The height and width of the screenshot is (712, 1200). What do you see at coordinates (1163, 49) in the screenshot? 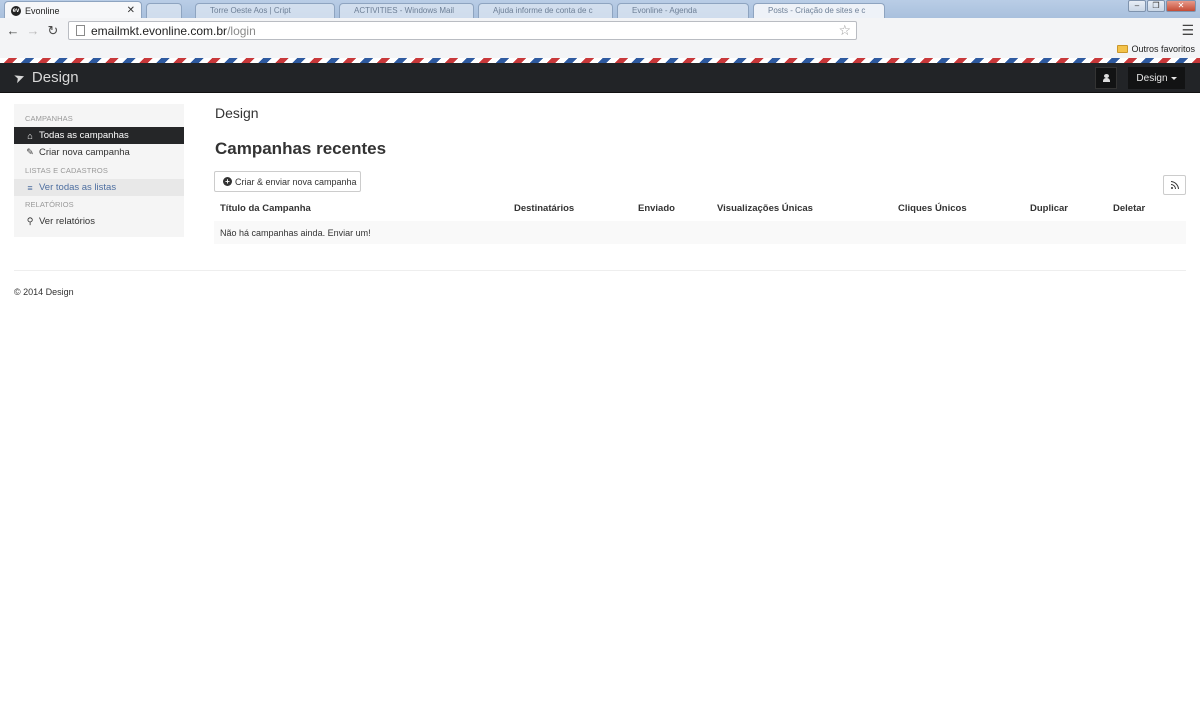
I see `bookmark-label: Outros favoritos` at bounding box center [1163, 49].